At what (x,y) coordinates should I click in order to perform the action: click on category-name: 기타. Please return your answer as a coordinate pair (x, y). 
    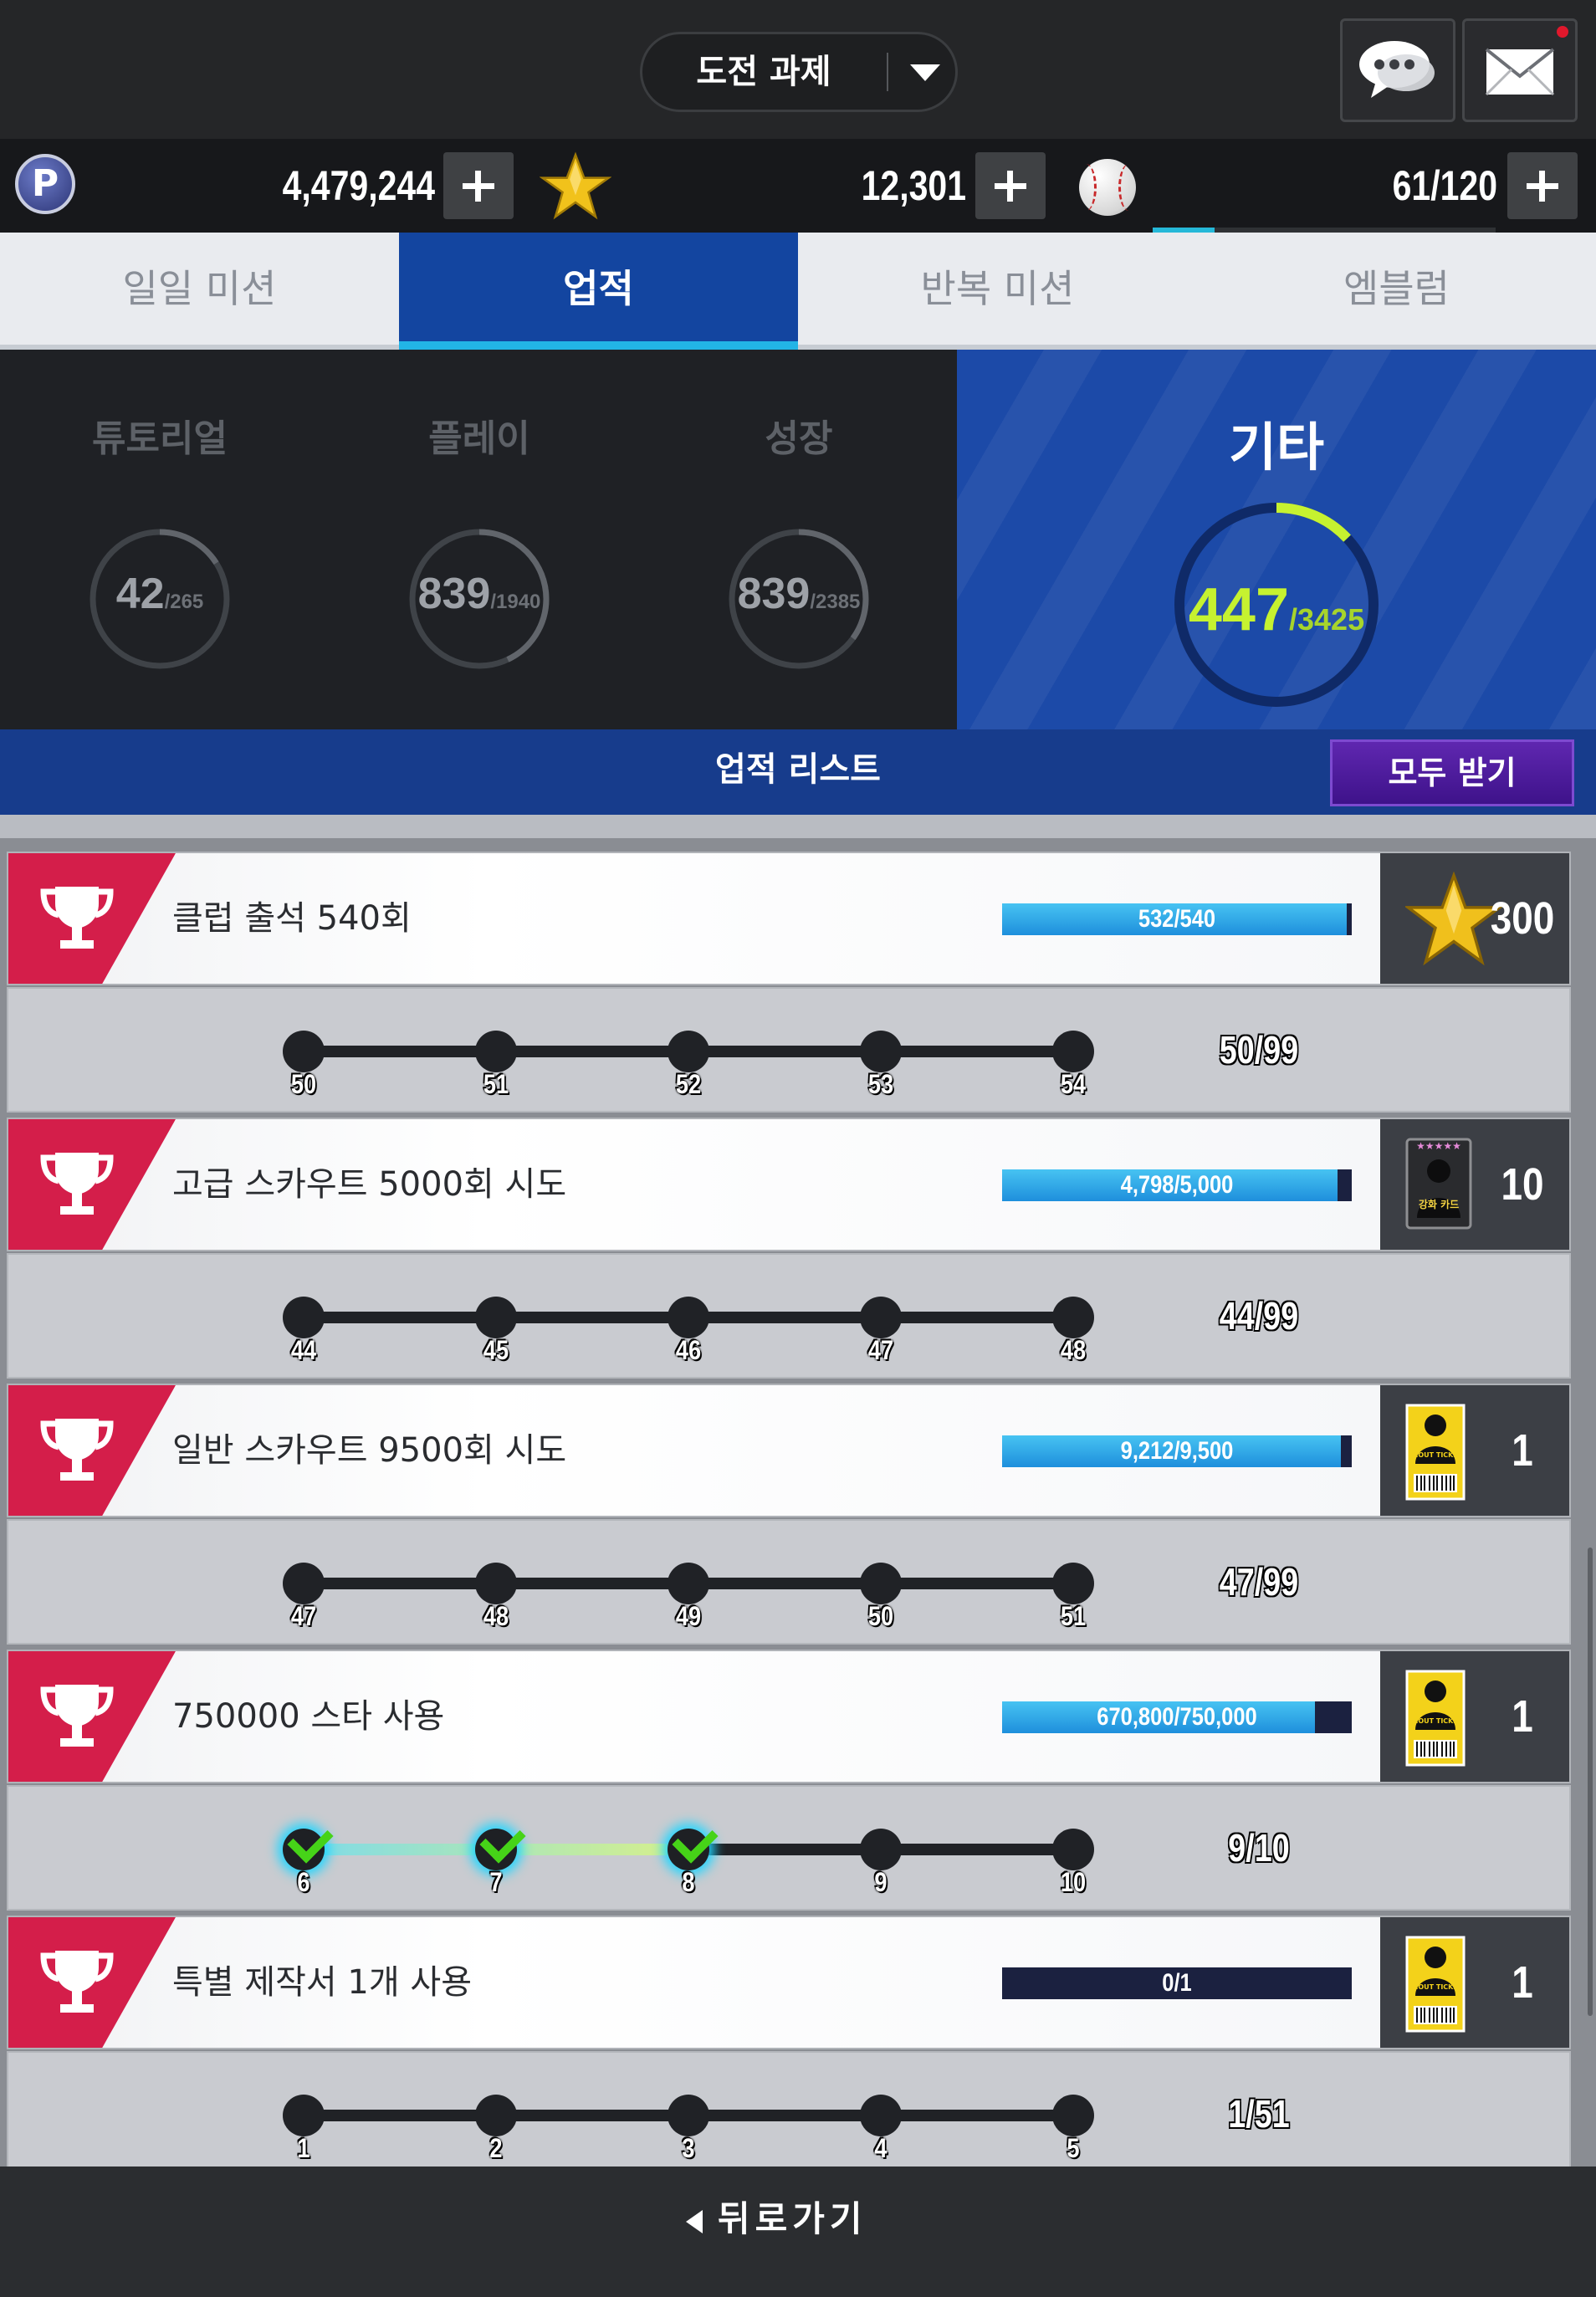
    Looking at the image, I should click on (1277, 447).